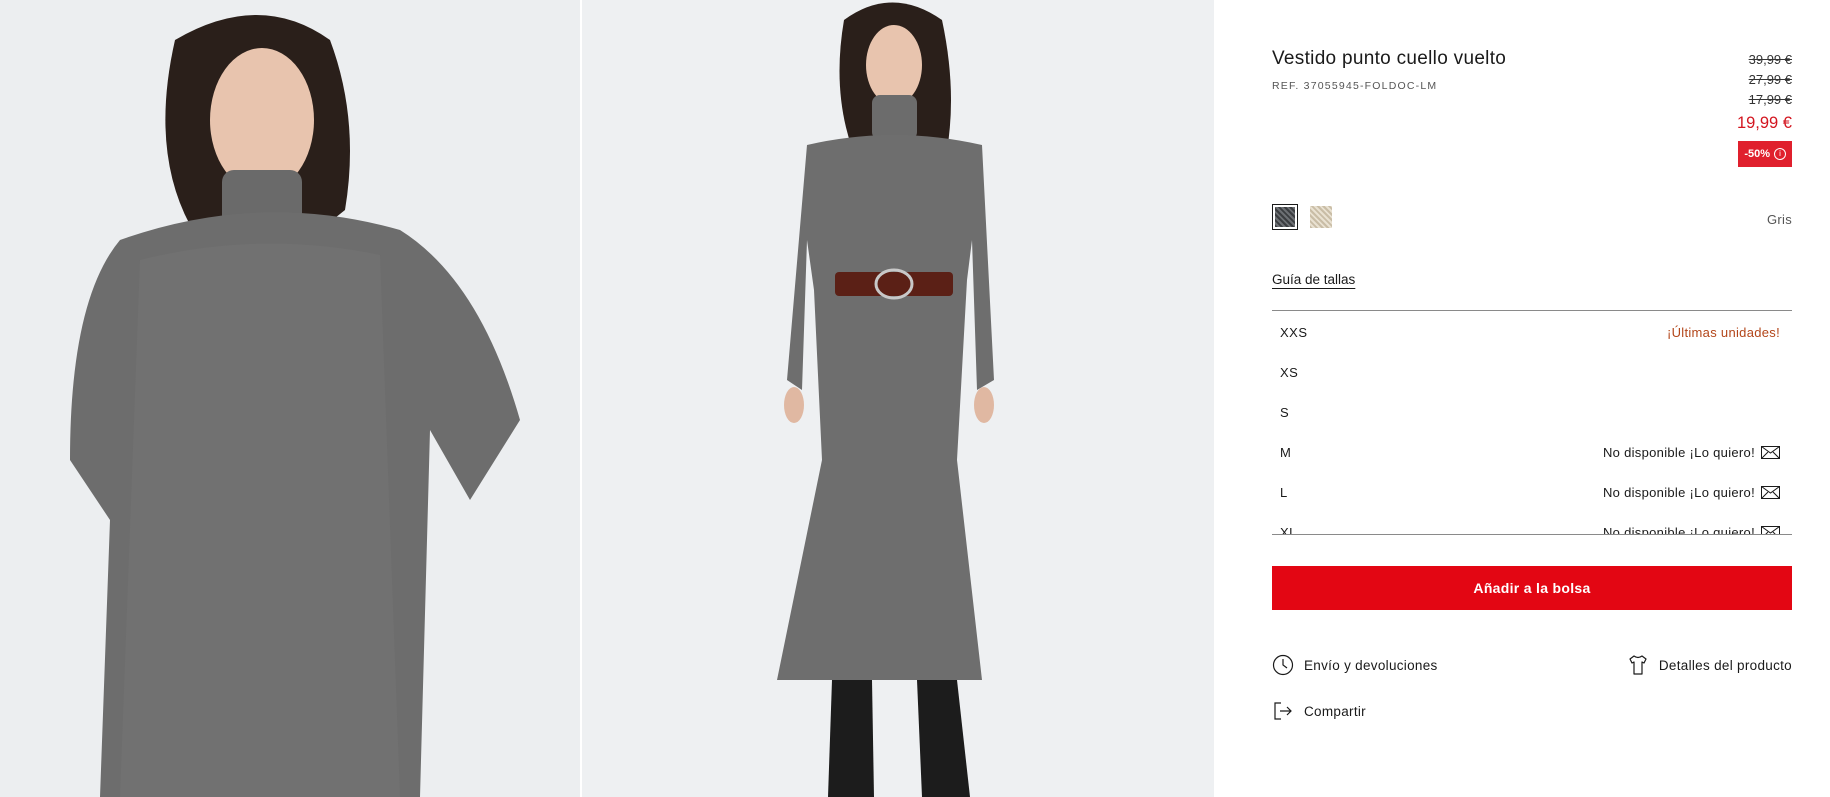 The height and width of the screenshot is (797, 1830). What do you see at coordinates (1764, 123) in the screenshot?
I see `current-price: 19,99 €` at bounding box center [1764, 123].